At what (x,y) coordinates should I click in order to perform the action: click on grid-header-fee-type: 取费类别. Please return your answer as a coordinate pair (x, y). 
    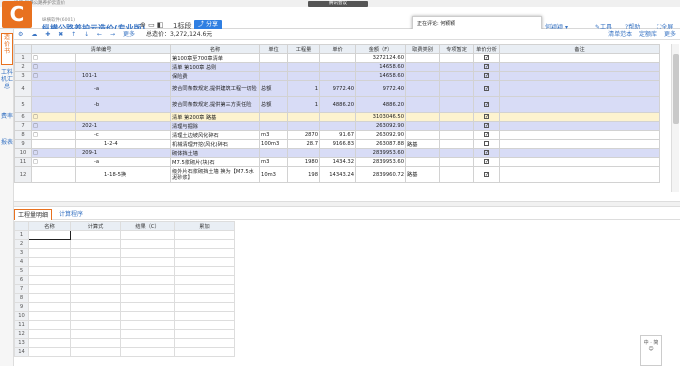
    Looking at the image, I should click on (423, 49).